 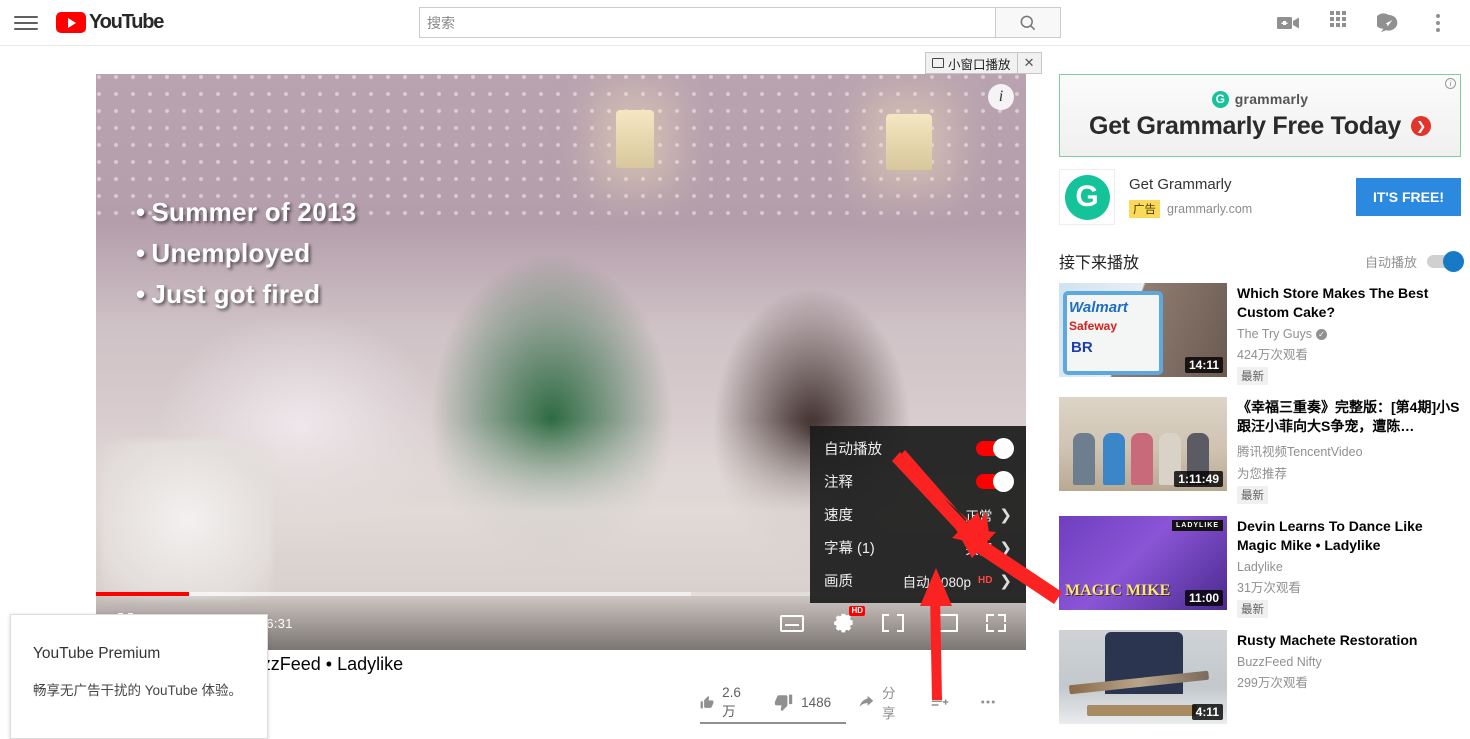 I want to click on miniplayer-tooltip: 小窗口播放 ✕, so click(x=983, y=63).